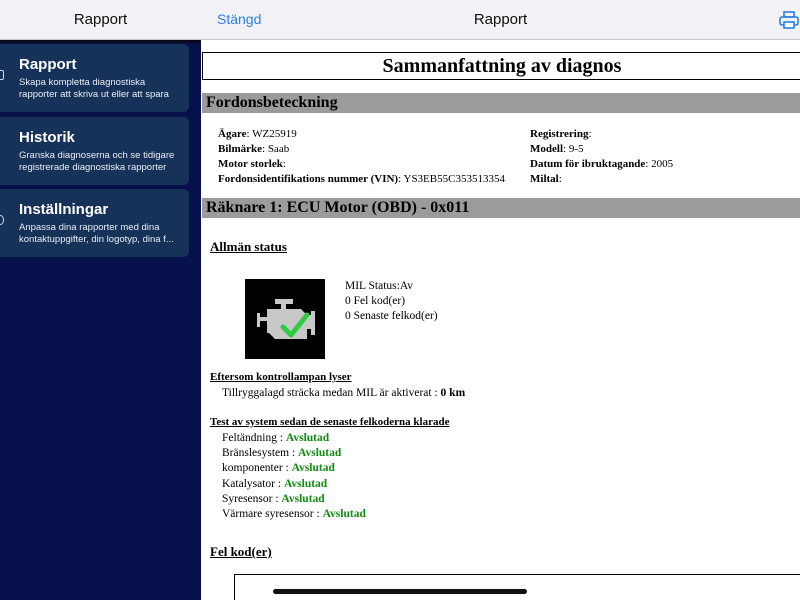  What do you see at coordinates (2, 220) in the screenshot?
I see `settings-icon` at bounding box center [2, 220].